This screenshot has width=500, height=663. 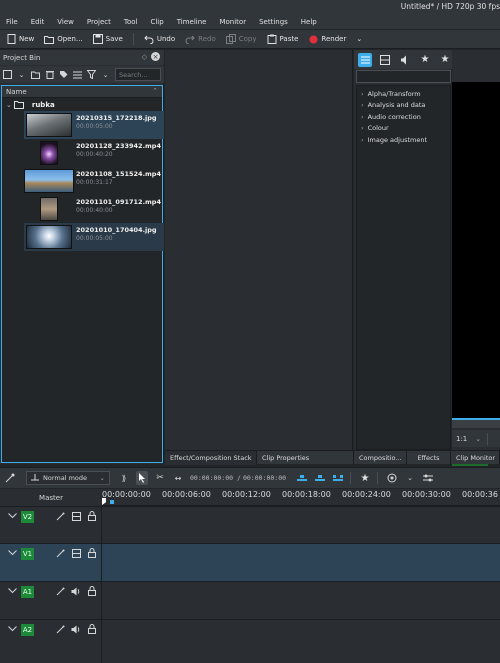 What do you see at coordinates (273, 22) in the screenshot?
I see `menu-settings: Settings` at bounding box center [273, 22].